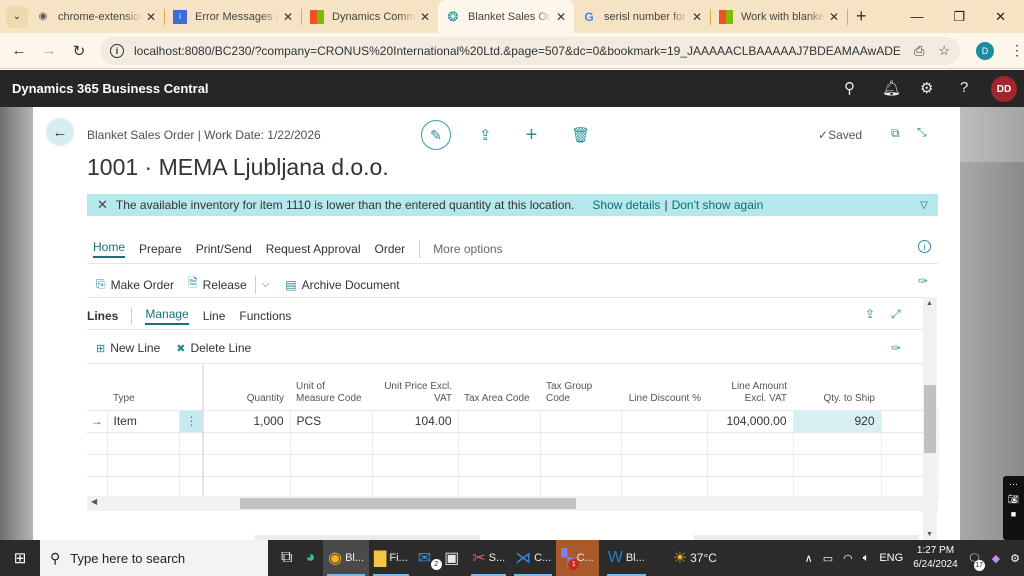 The width and height of the screenshot is (1024, 576). What do you see at coordinates (160, 249) in the screenshot?
I see `tab-prepare: Prepare` at bounding box center [160, 249].